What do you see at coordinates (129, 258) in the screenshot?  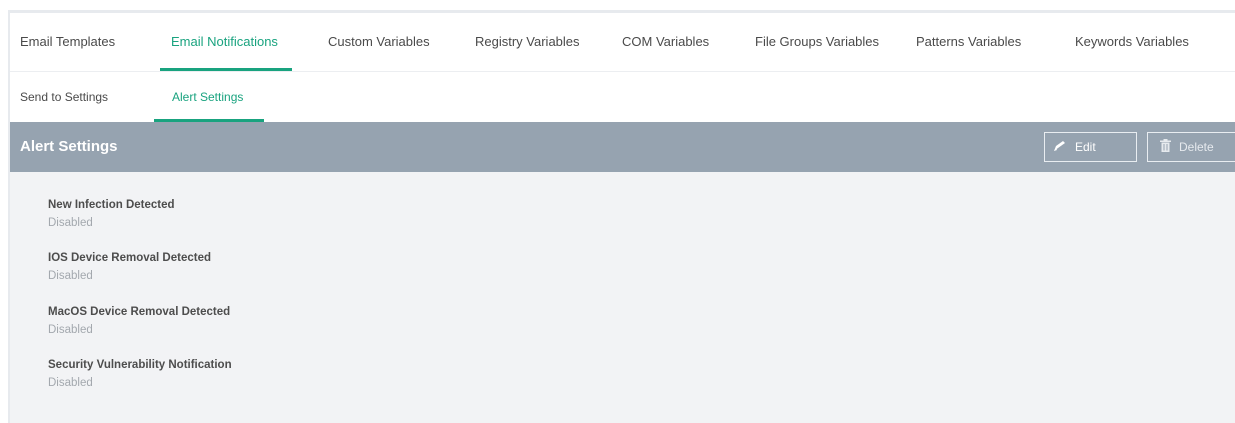 I see `setting-label: IOS Device Removal Detected` at bounding box center [129, 258].